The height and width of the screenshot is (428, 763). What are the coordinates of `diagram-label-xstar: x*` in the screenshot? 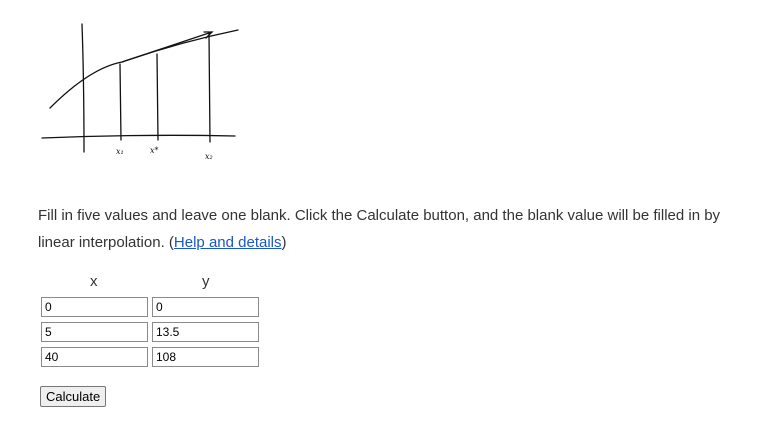 It's located at (154, 150).